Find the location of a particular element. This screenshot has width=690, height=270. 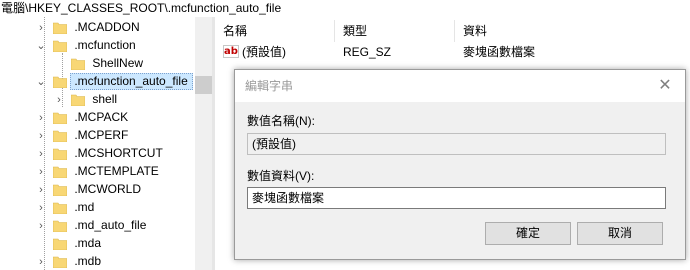

tree-item-mcaddon: › .MCADDON is located at coordinates (87, 28).